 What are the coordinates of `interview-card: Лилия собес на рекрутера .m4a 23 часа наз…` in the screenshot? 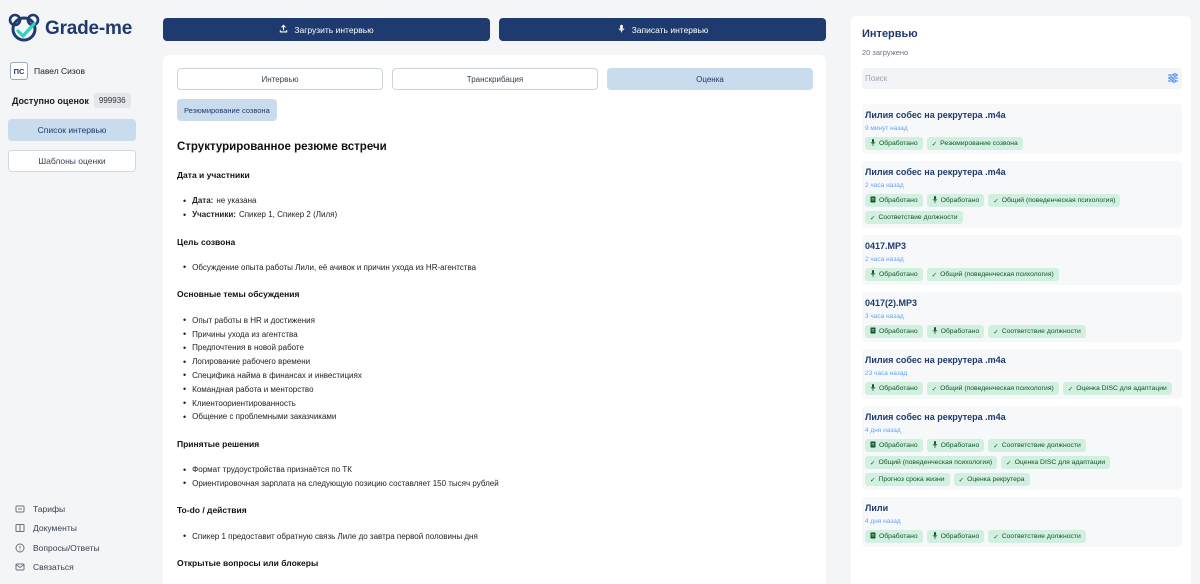 It's located at (1022, 374).